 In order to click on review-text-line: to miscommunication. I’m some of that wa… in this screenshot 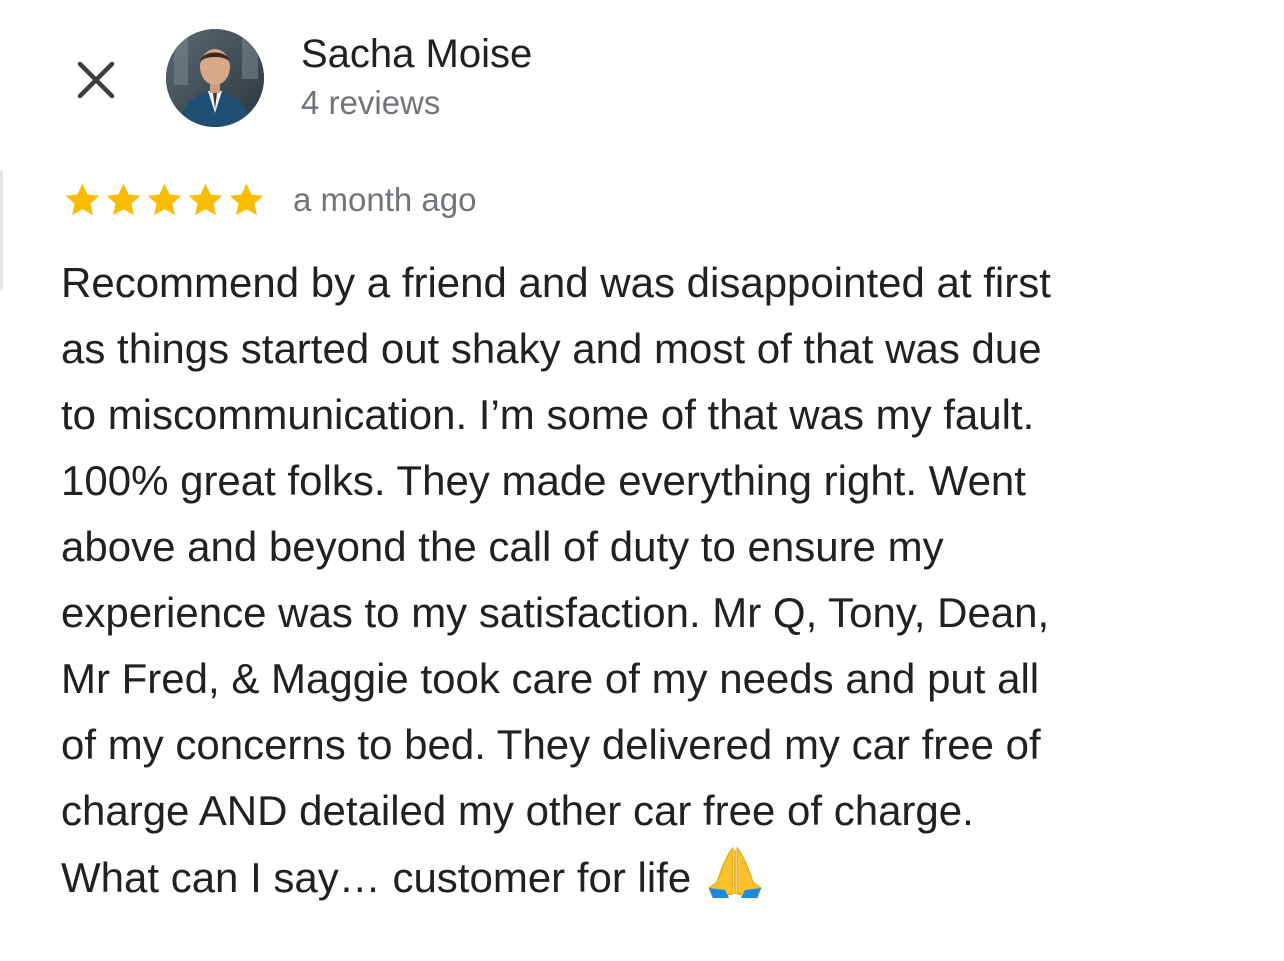, I will do `click(548, 414)`.